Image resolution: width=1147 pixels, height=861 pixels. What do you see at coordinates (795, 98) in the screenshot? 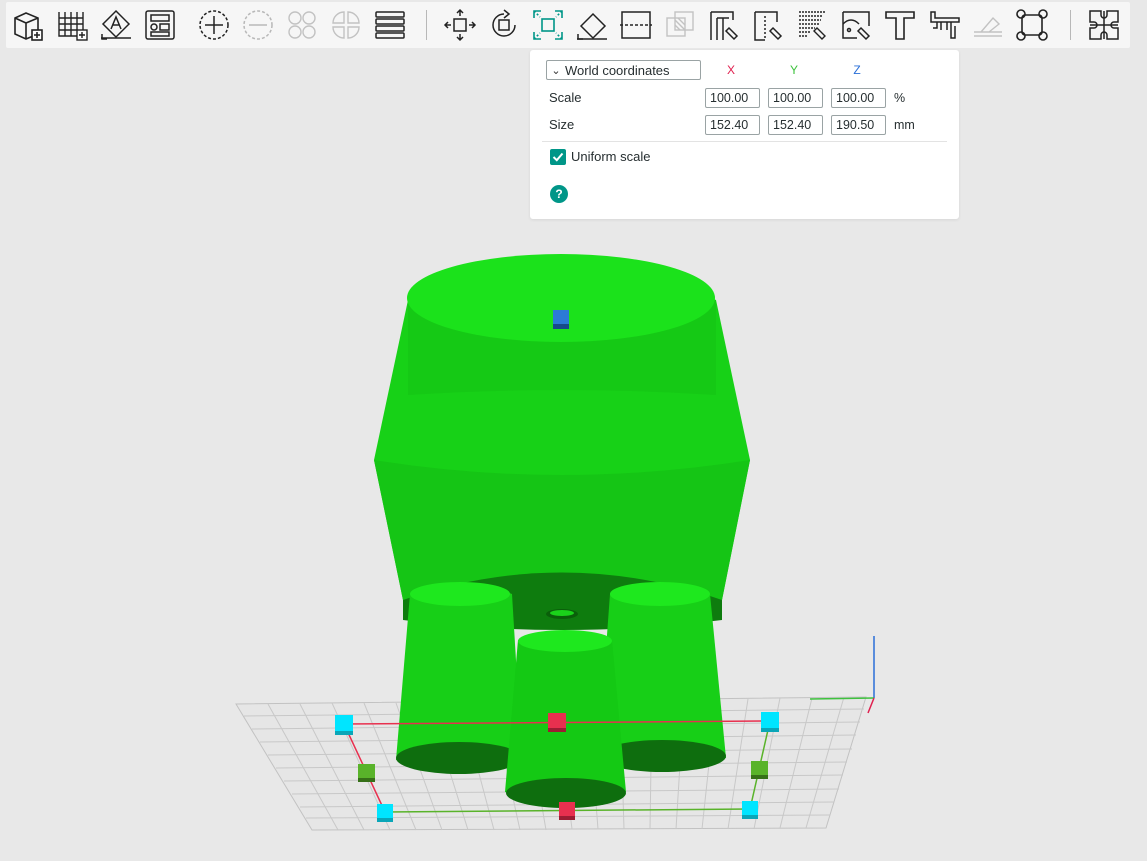
I see `scale-y-input` at bounding box center [795, 98].